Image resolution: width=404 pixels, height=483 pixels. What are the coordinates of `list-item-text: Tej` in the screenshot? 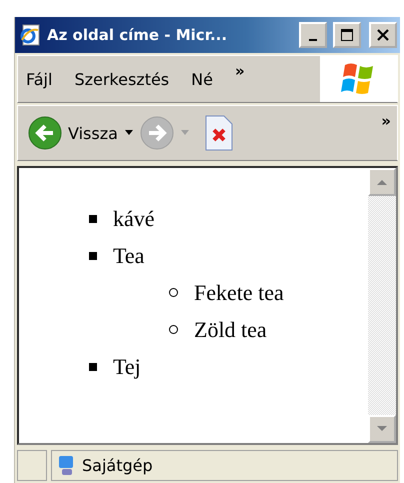 It's located at (127, 367).